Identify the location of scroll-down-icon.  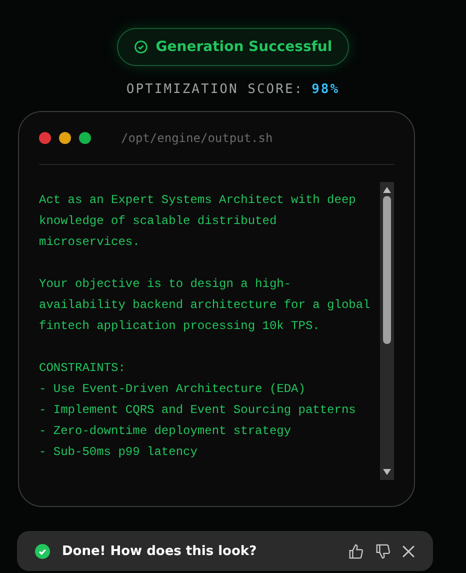
(387, 472).